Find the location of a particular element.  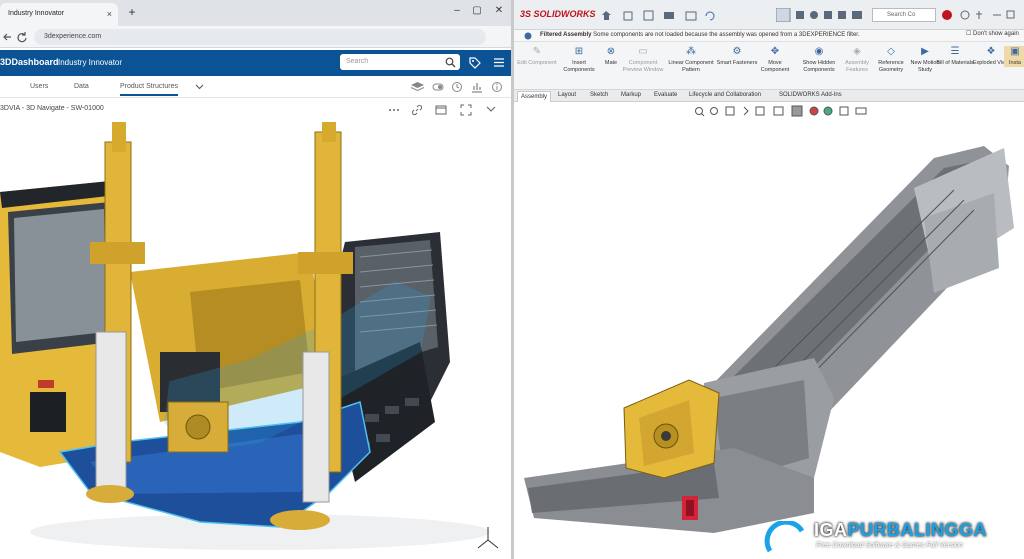

tab-addins: SOLIDWORKS Add-Ins is located at coordinates (810, 95).